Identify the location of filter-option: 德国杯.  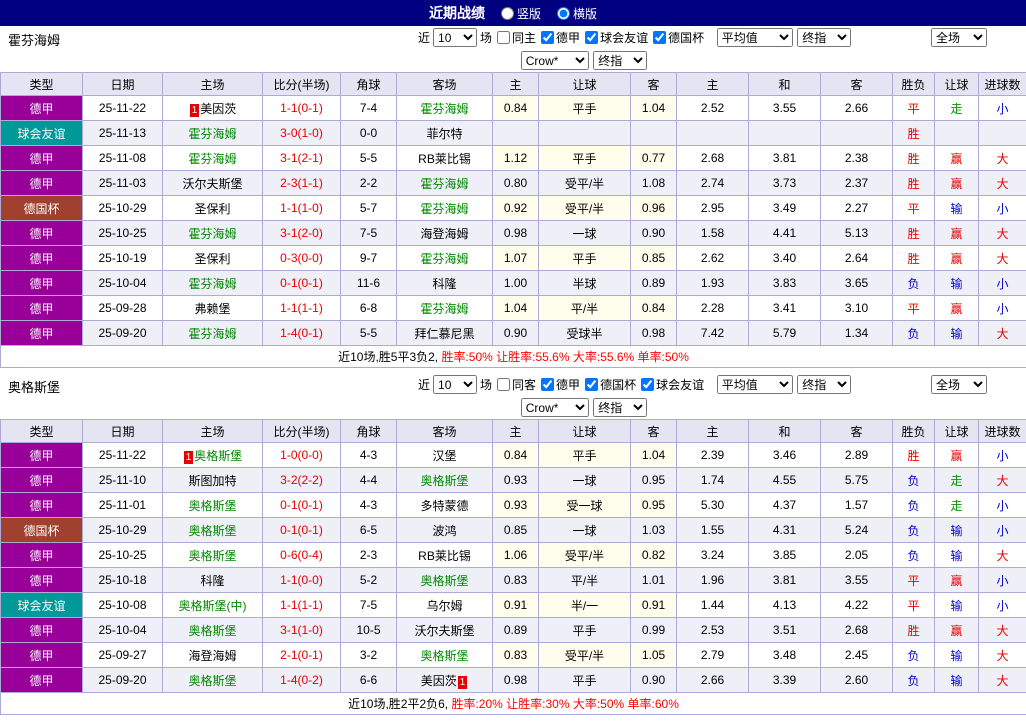
(610, 384).